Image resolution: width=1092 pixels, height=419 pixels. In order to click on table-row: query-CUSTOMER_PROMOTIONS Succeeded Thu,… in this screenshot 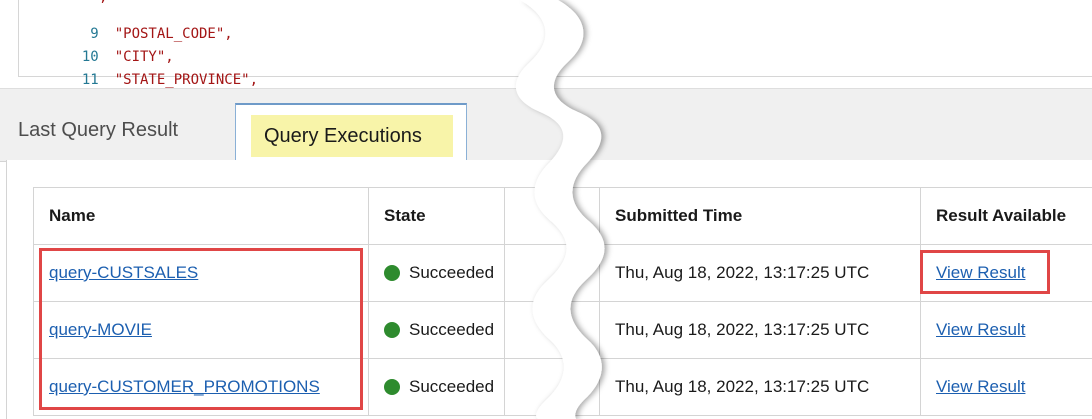, I will do `click(563, 387)`.